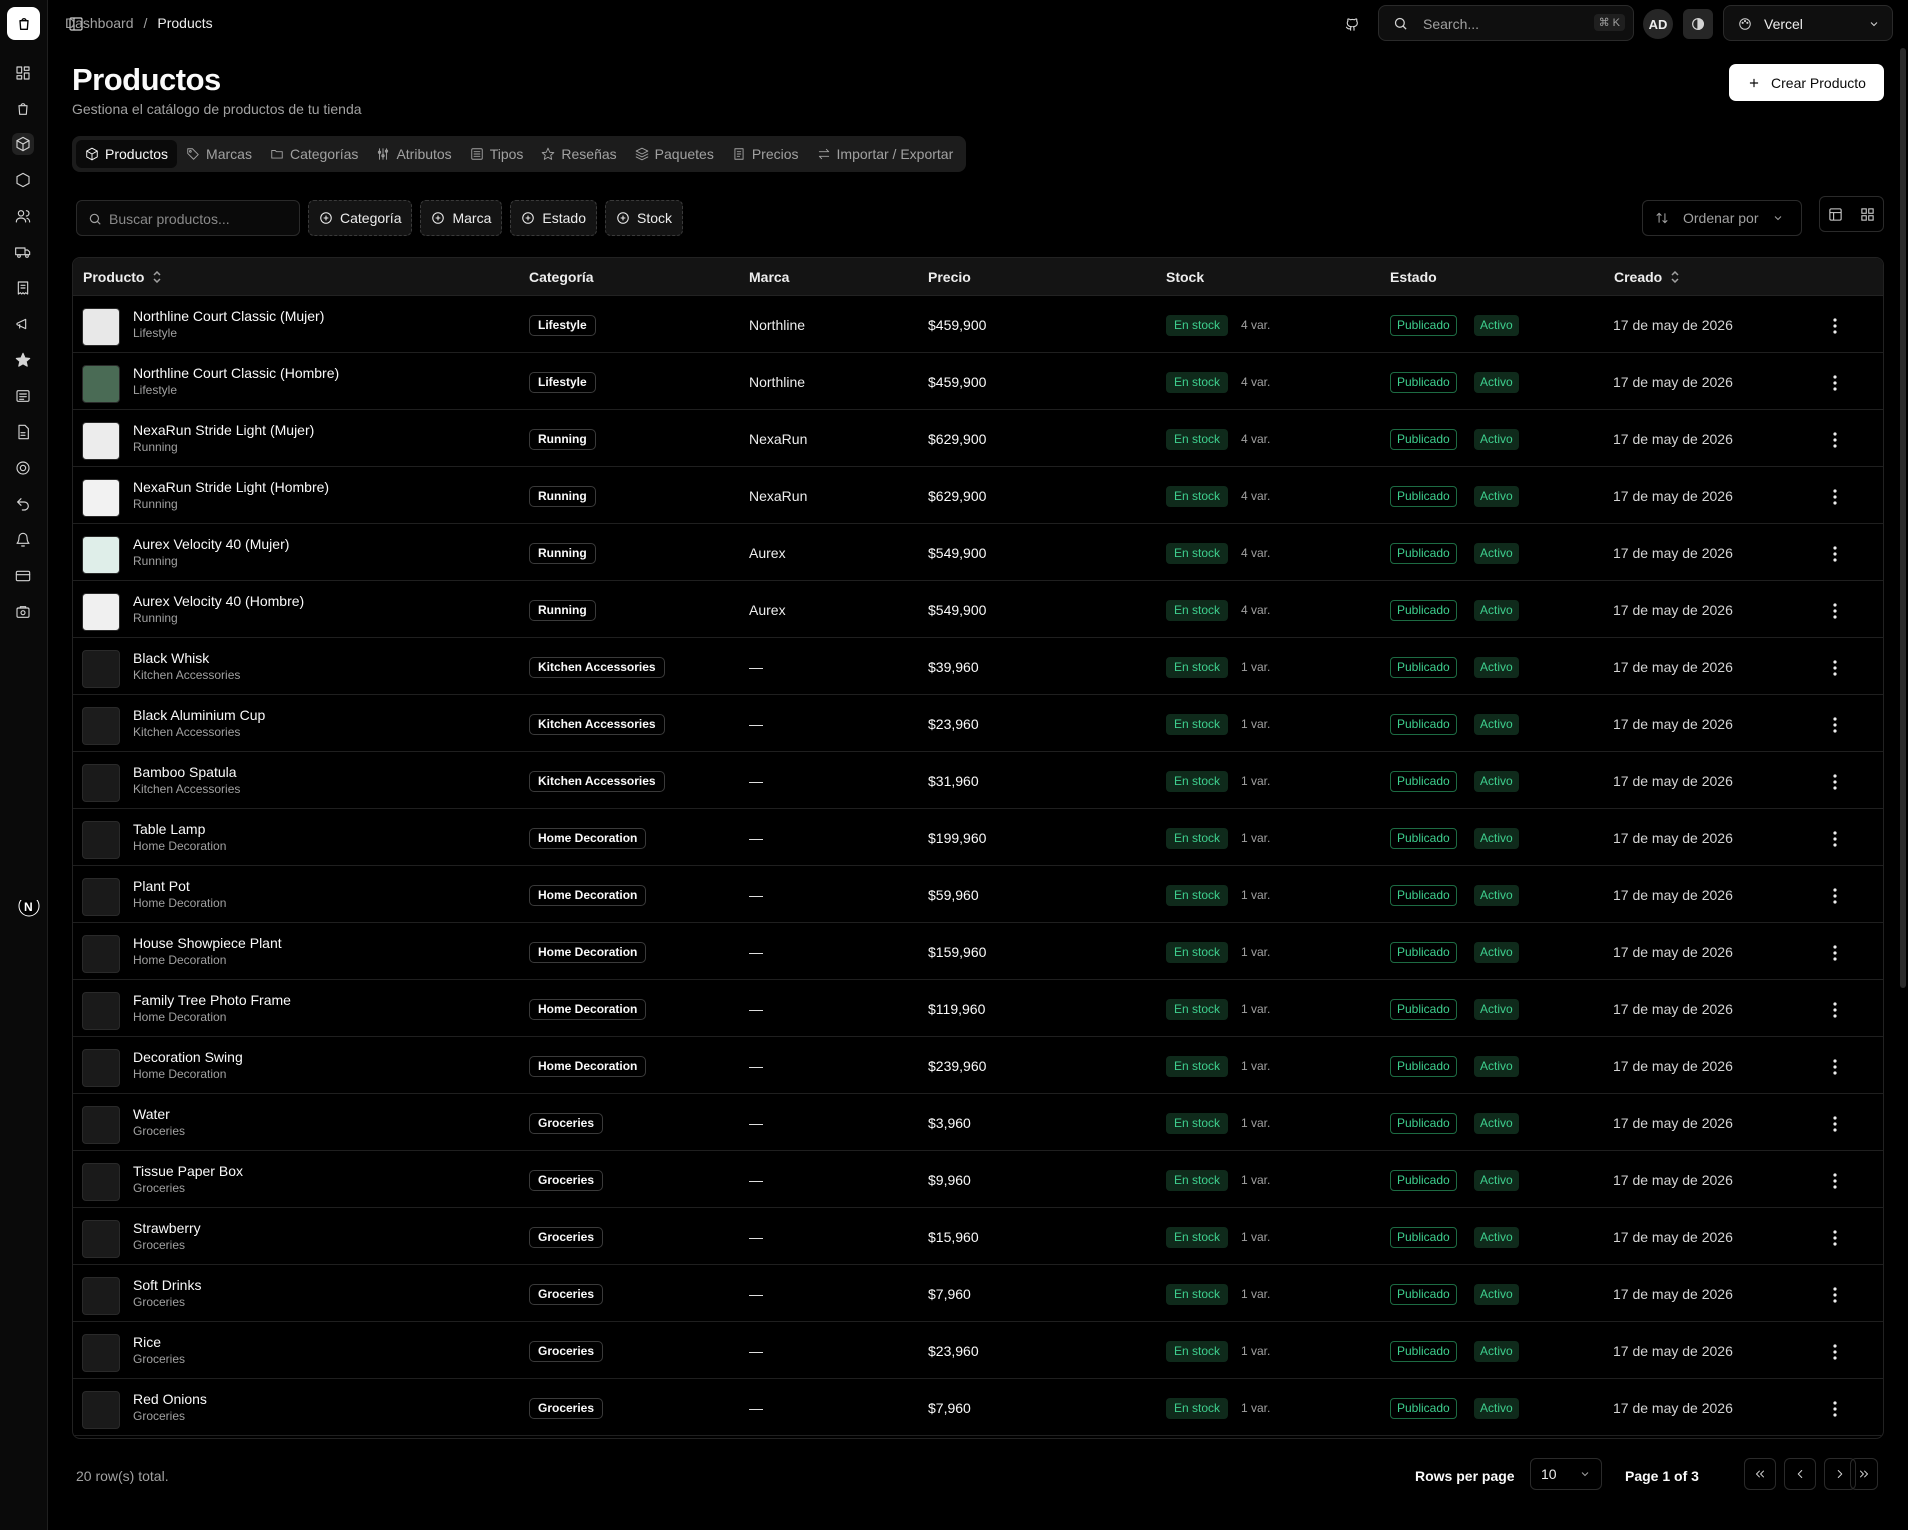 This screenshot has width=1908, height=1530. I want to click on products-icon, so click(23, 144).